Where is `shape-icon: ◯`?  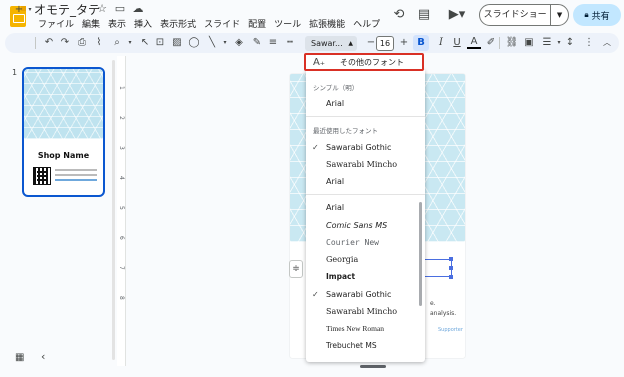 shape-icon: ◯ is located at coordinates (194, 43).